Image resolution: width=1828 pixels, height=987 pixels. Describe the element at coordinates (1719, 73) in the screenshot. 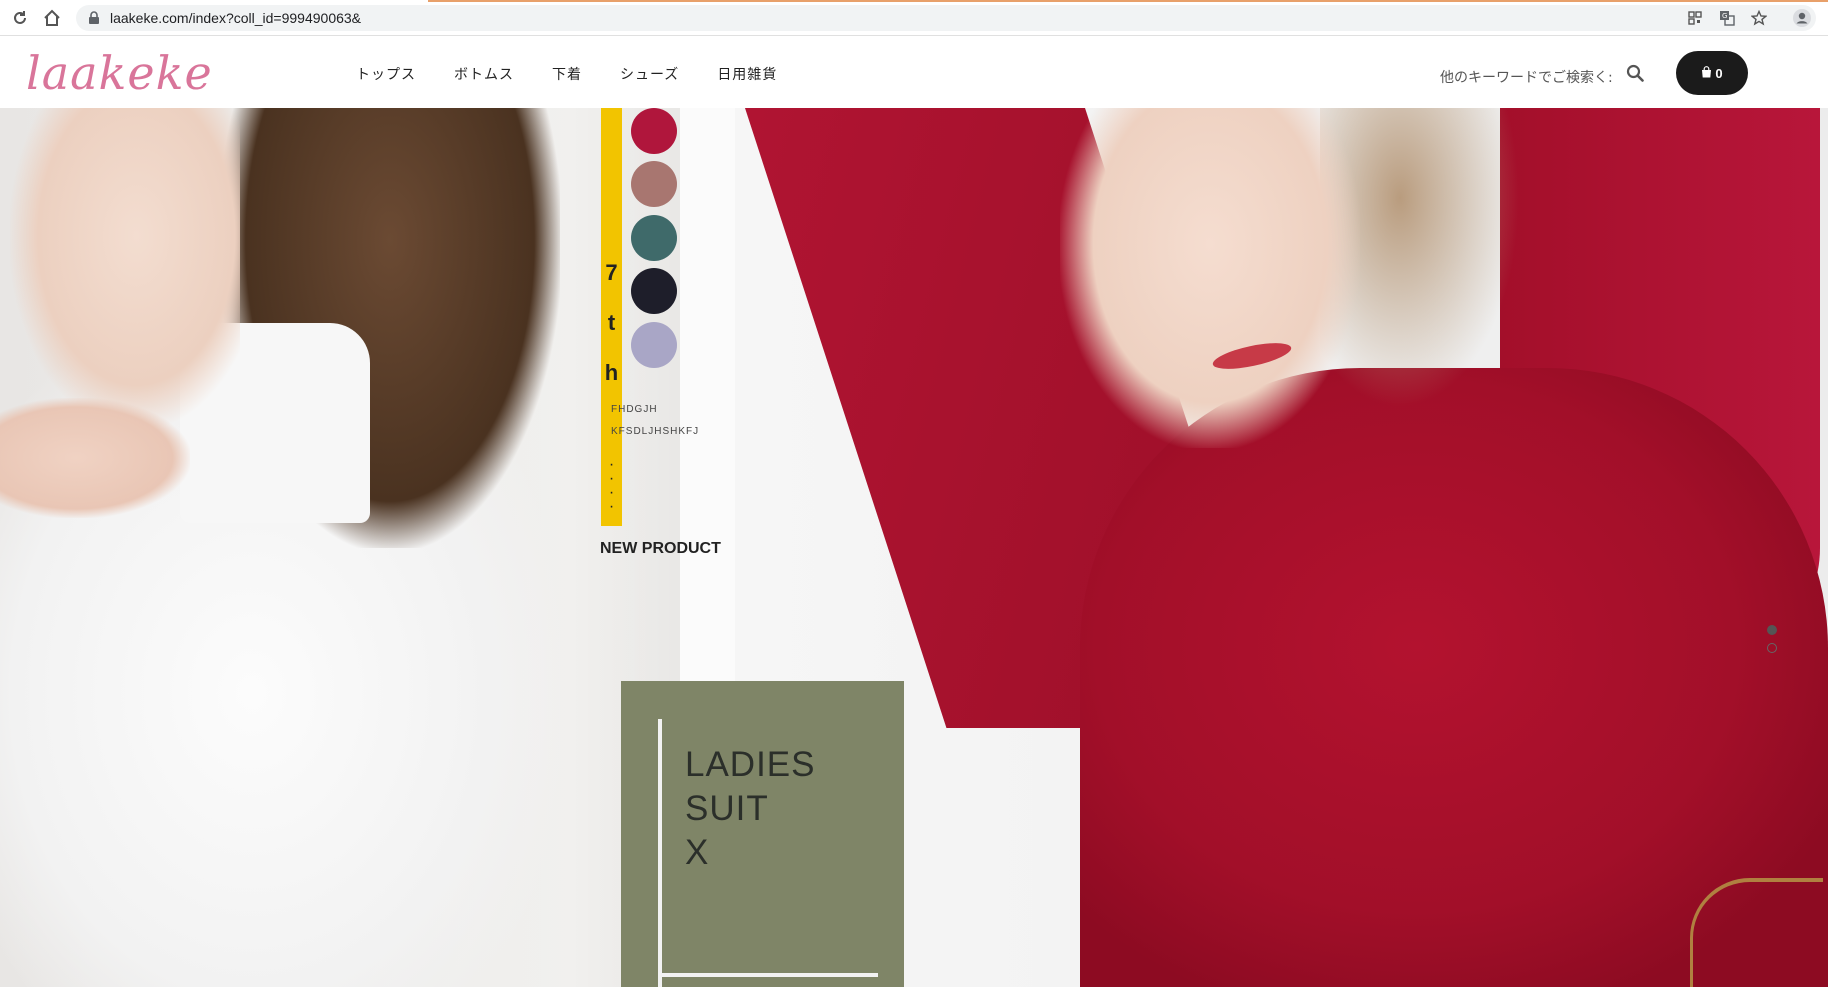

I see `cart-count: 0` at that location.